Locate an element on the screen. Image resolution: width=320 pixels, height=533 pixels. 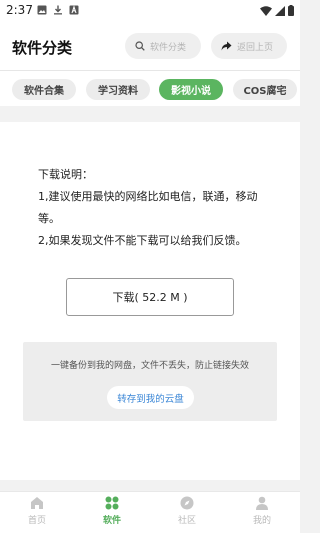
instructions-line-2: 2,如果发现文件不能下载可以给我们反馈。 is located at coordinates (142, 240).